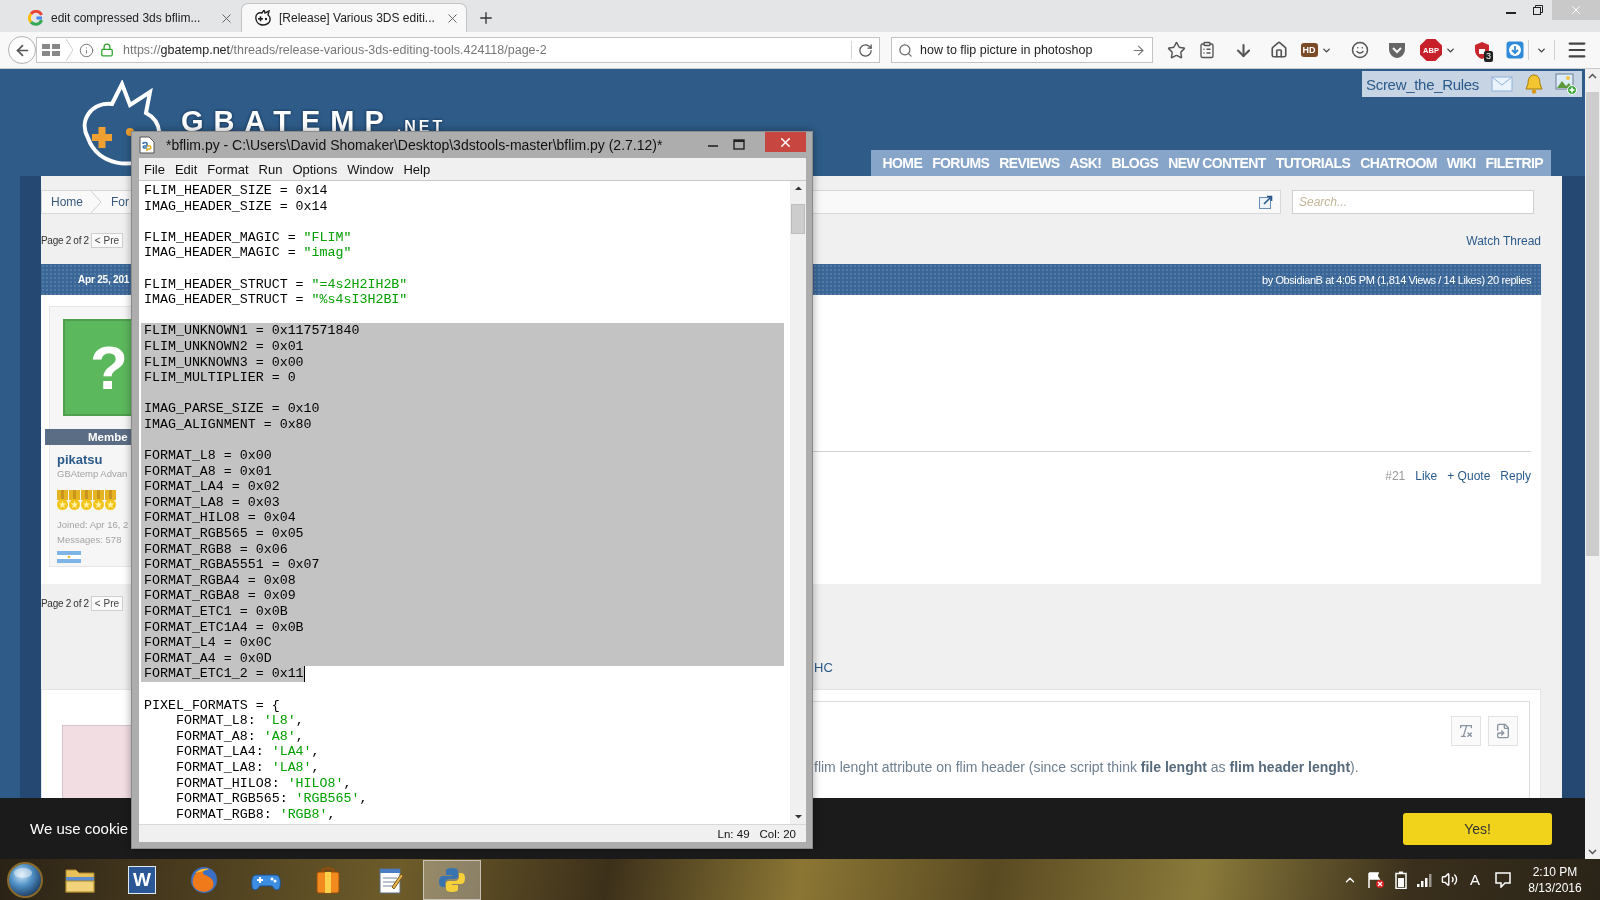  What do you see at coordinates (315, 169) in the screenshot?
I see `menu-item: Options` at bounding box center [315, 169].